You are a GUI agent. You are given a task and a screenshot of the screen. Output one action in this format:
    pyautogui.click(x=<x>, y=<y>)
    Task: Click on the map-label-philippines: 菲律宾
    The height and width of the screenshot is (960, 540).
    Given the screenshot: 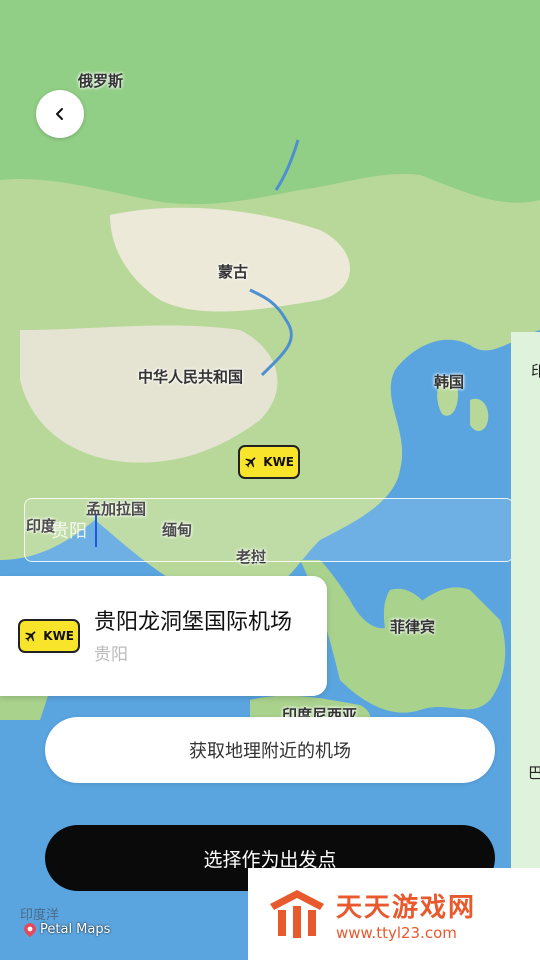 What is the action you would take?
    pyautogui.click(x=413, y=627)
    